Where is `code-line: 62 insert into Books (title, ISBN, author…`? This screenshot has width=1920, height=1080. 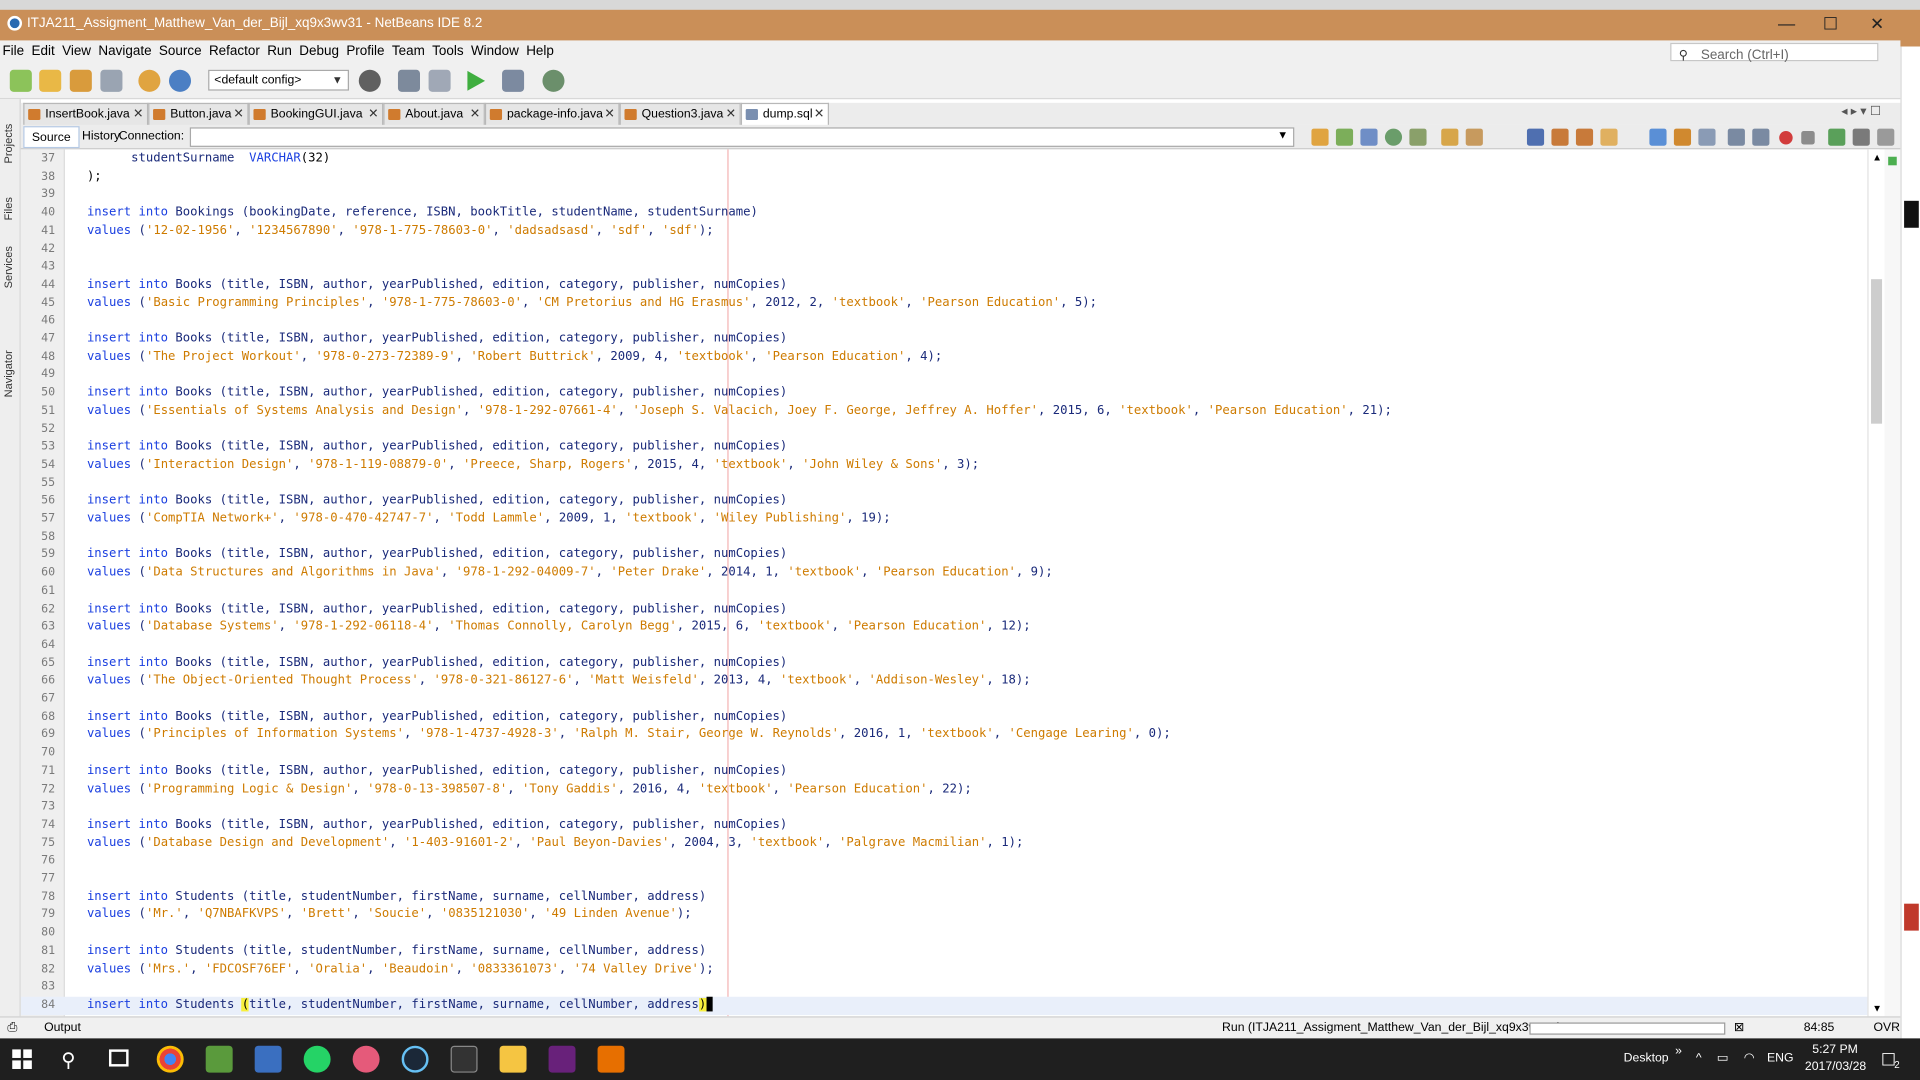 code-line: 62 insert into Books (title, ISBN, author… is located at coordinates (950, 610).